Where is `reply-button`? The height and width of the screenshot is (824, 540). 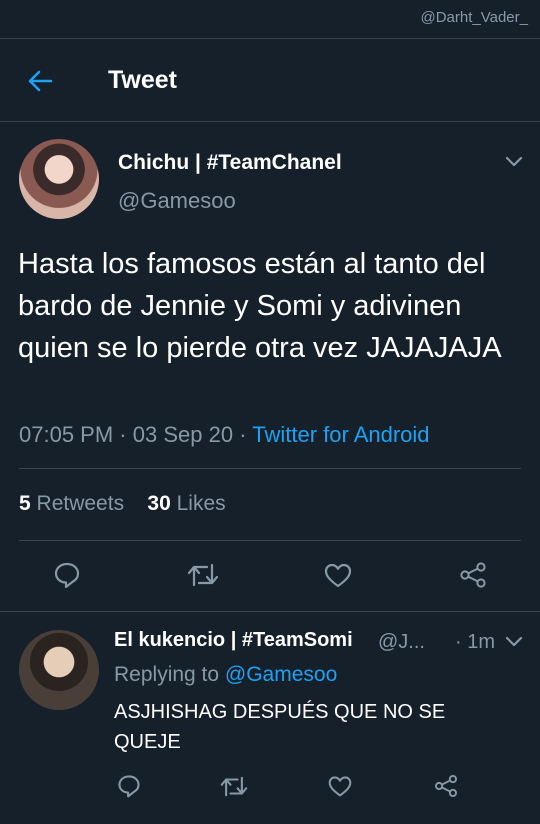 reply-button is located at coordinates (67, 575).